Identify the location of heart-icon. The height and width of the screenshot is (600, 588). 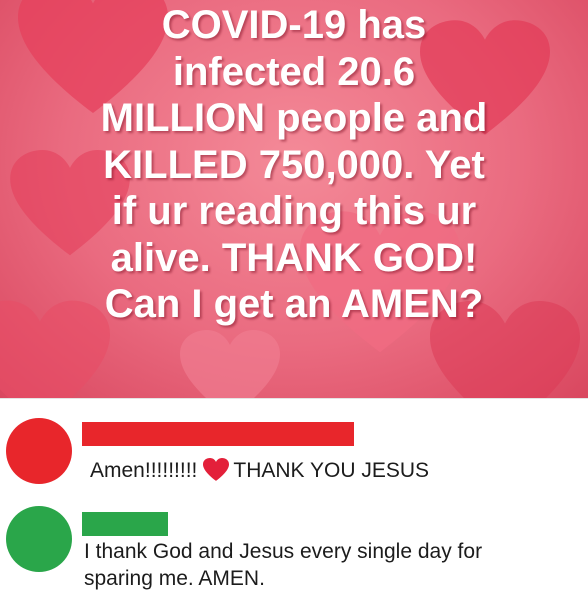
(216, 473).